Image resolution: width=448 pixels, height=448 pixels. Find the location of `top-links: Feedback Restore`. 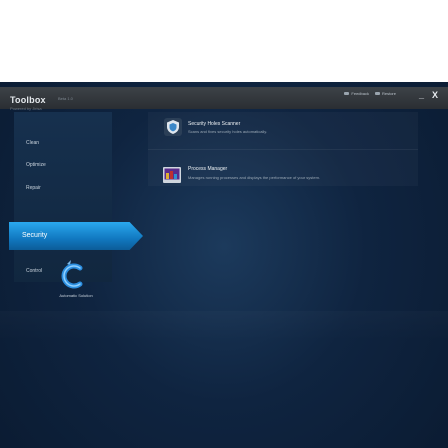

top-links: Feedback Restore is located at coordinates (370, 93).